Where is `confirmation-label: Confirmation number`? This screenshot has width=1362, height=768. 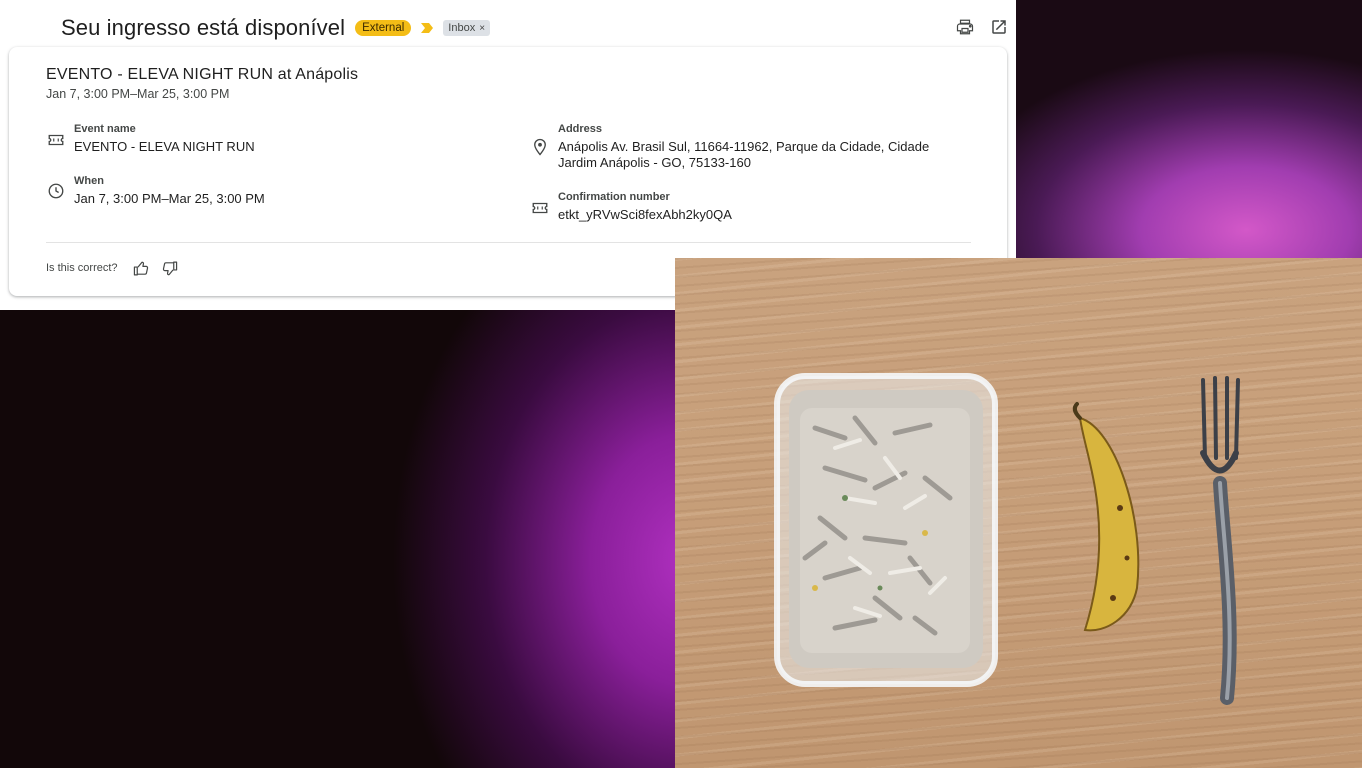 confirmation-label: Confirmation number is located at coordinates (614, 197).